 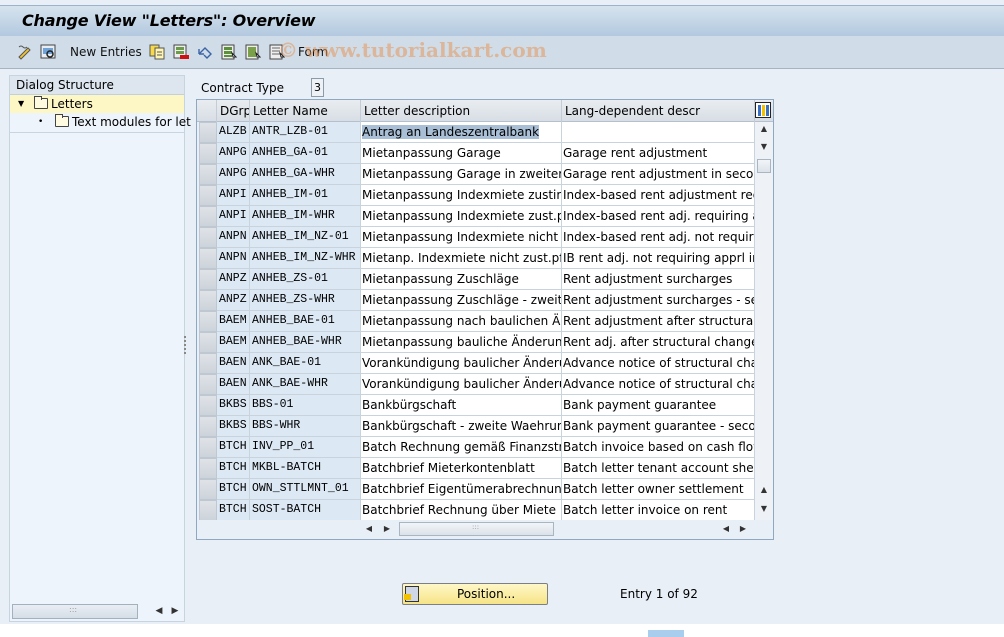 What do you see at coordinates (461, 111) in the screenshot?
I see `column-header-letter-description: Letter description` at bounding box center [461, 111].